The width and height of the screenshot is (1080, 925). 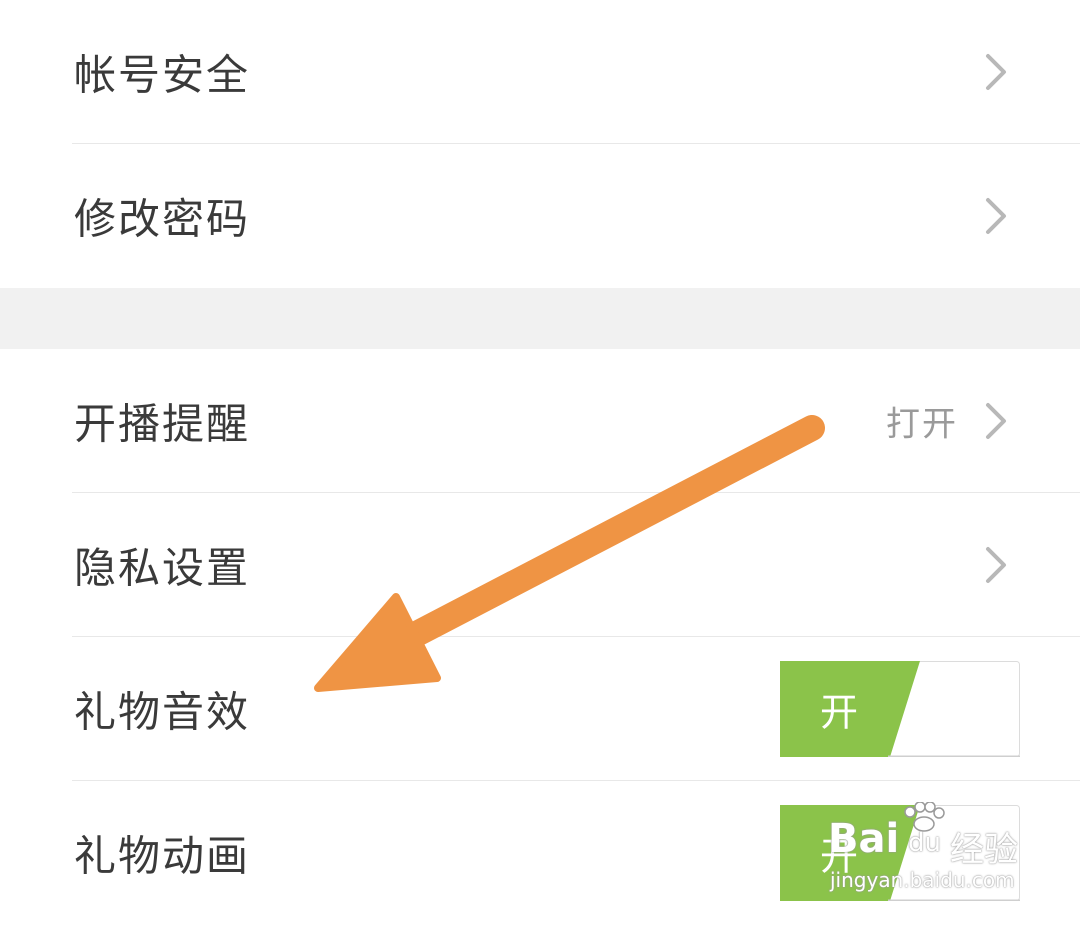 I want to click on watermark-brand: Bai, so click(x=864, y=839).